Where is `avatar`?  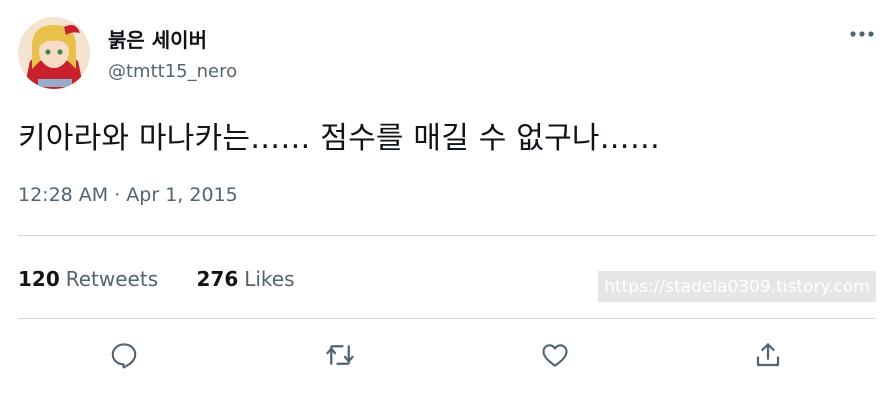
avatar is located at coordinates (54, 53).